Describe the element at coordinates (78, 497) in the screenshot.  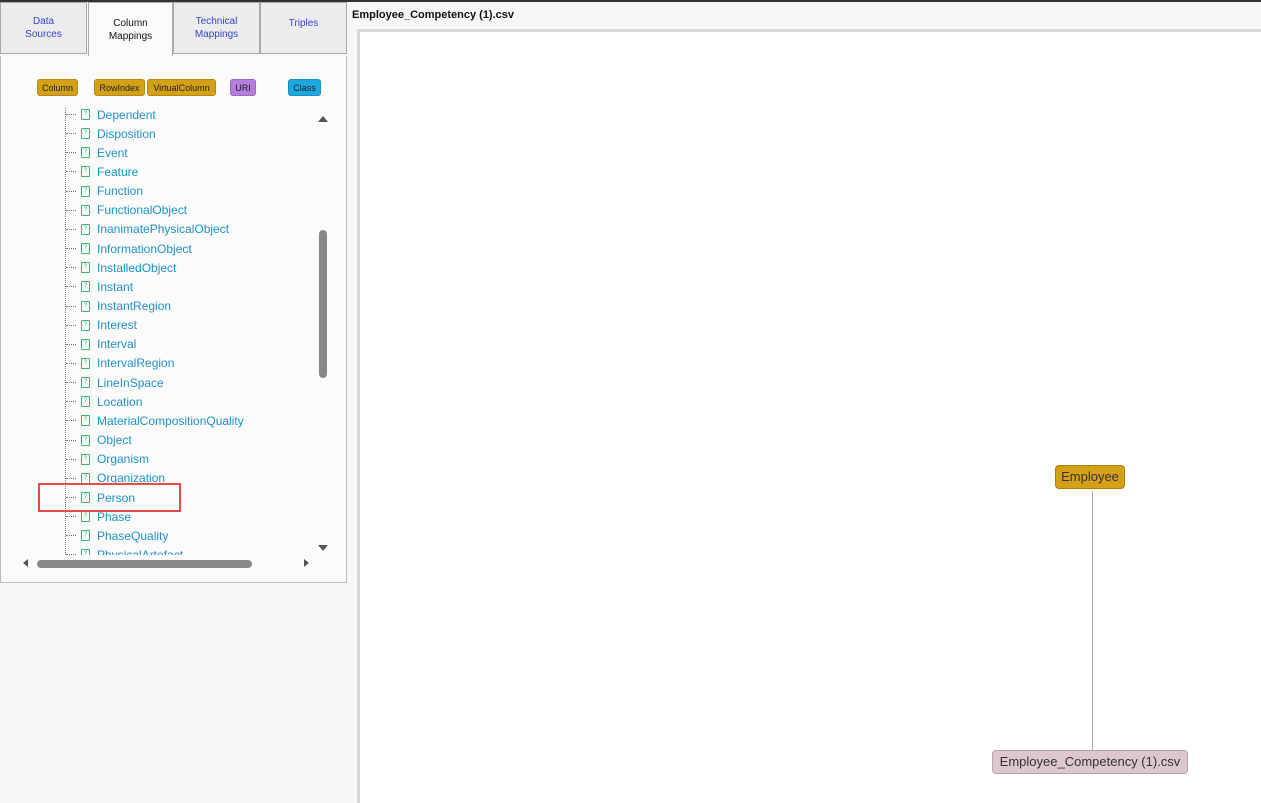
I see `tree-item: ? Person` at that location.